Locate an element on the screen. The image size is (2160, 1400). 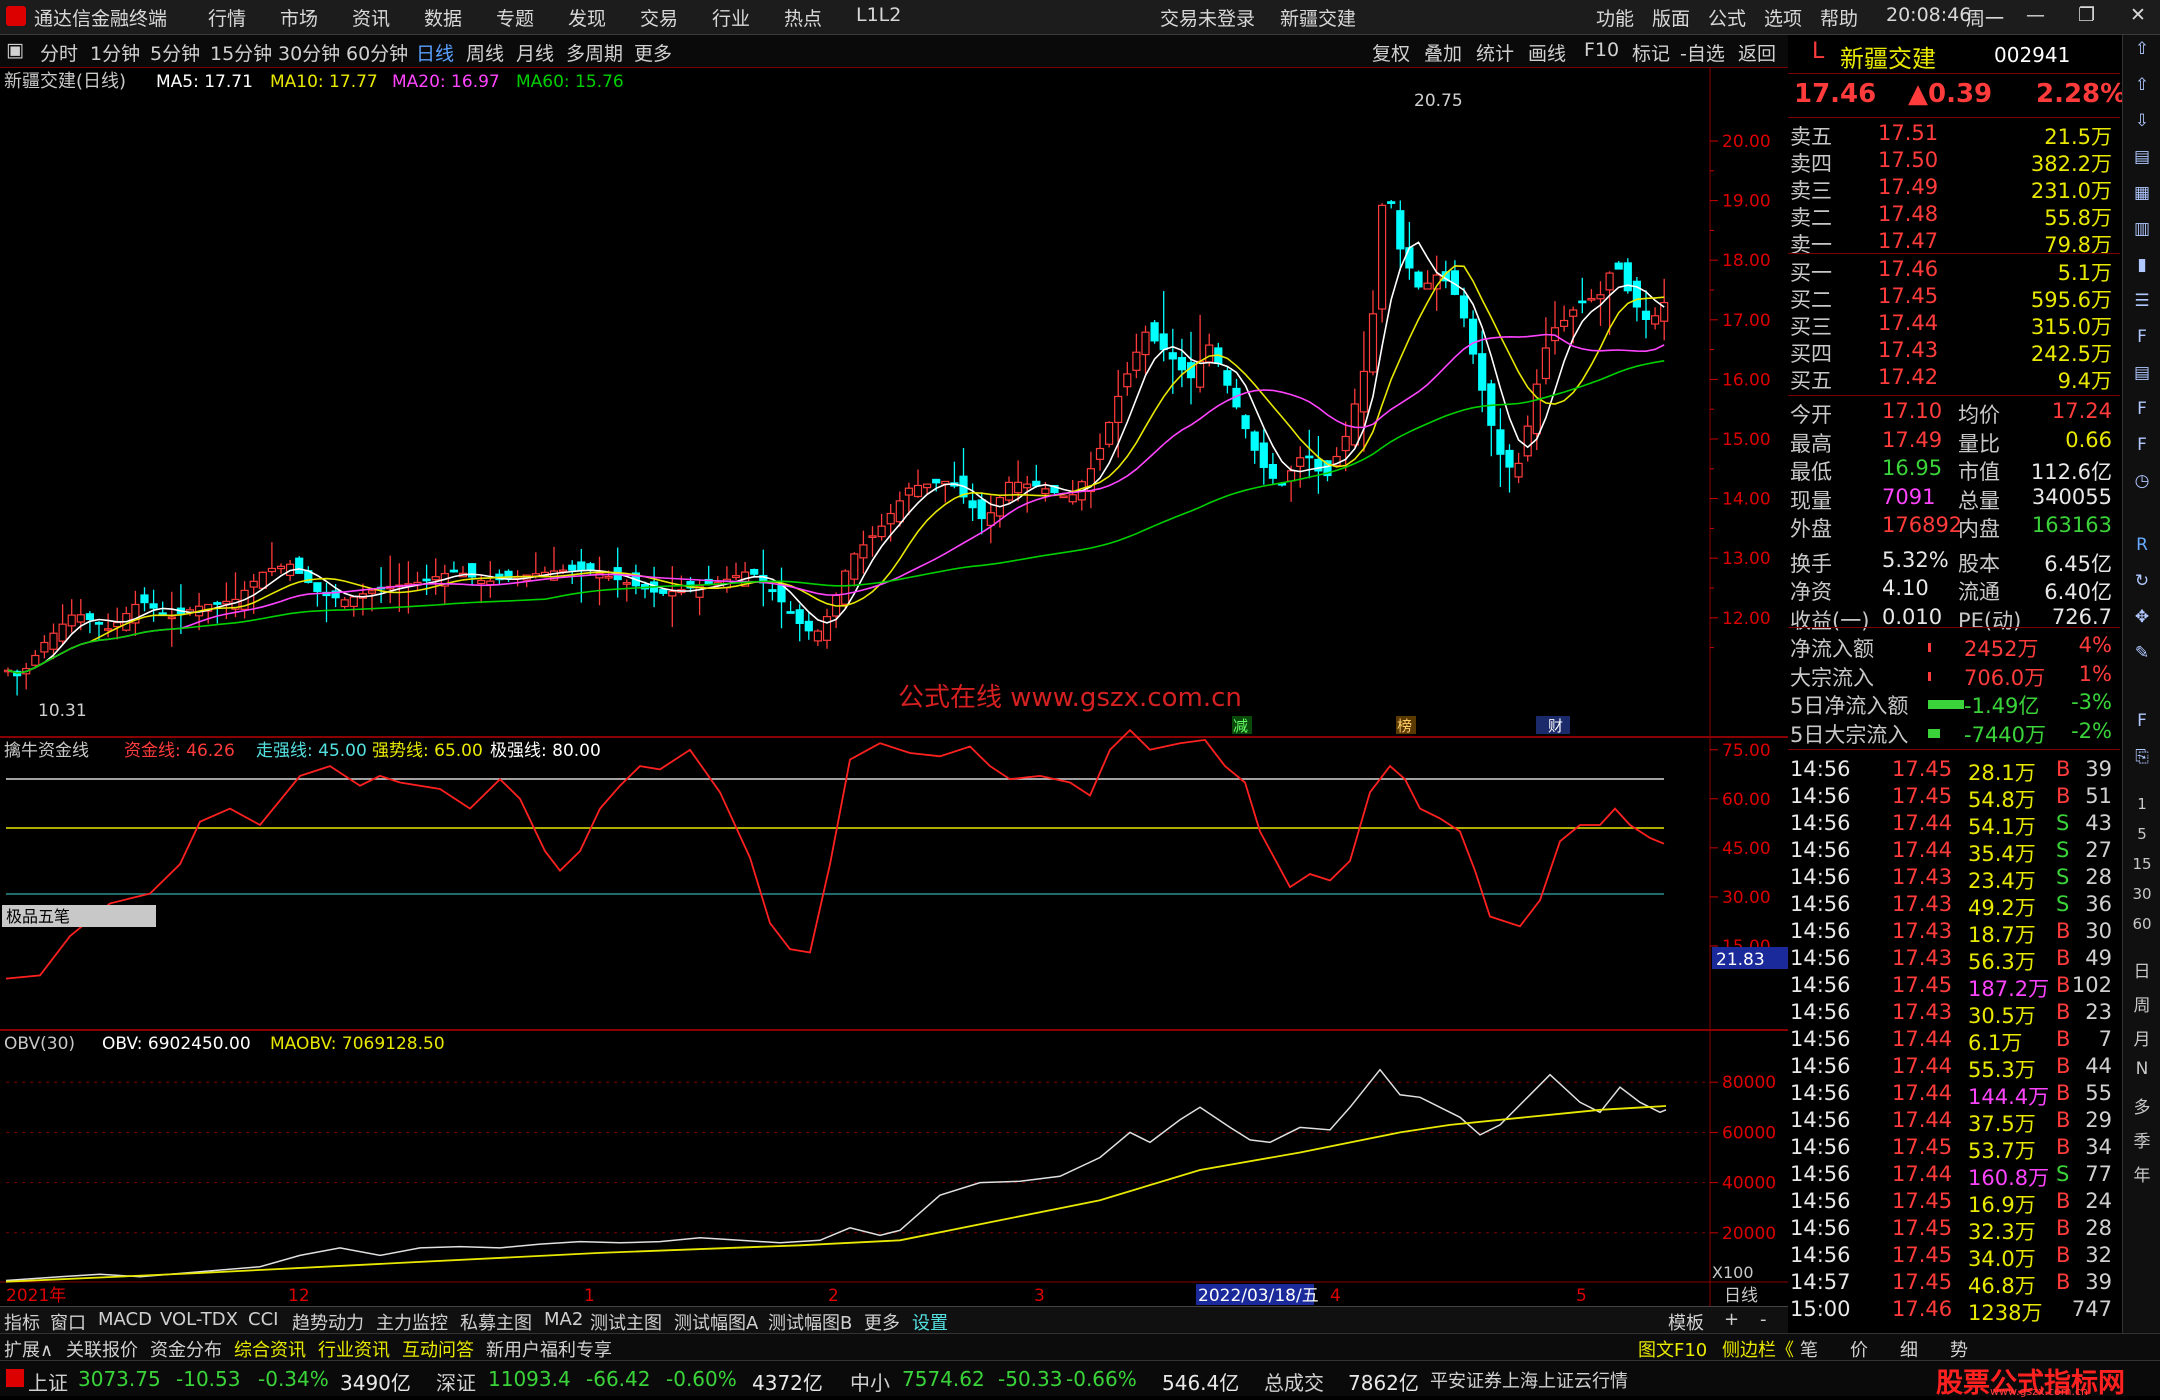
tick-row: 14:56 17.43 49.2万 S 36 is located at coordinates (1954, 906).